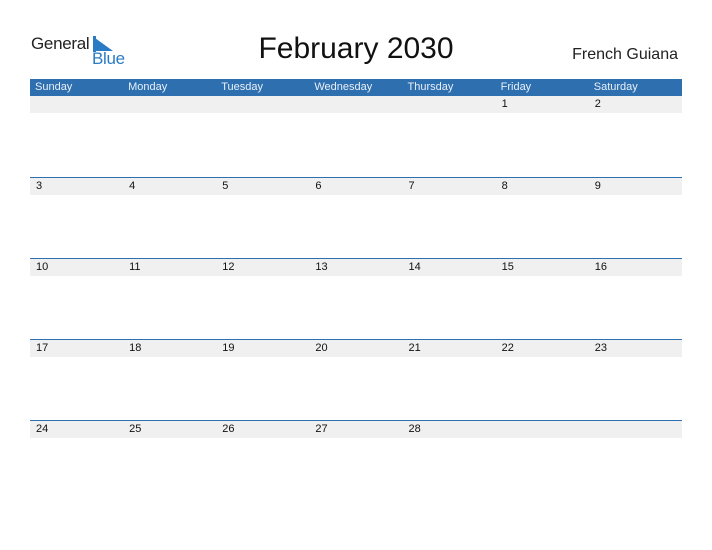  Describe the element at coordinates (356, 460) in the screenshot. I see `week-row: 24 25 26 27 28` at that location.